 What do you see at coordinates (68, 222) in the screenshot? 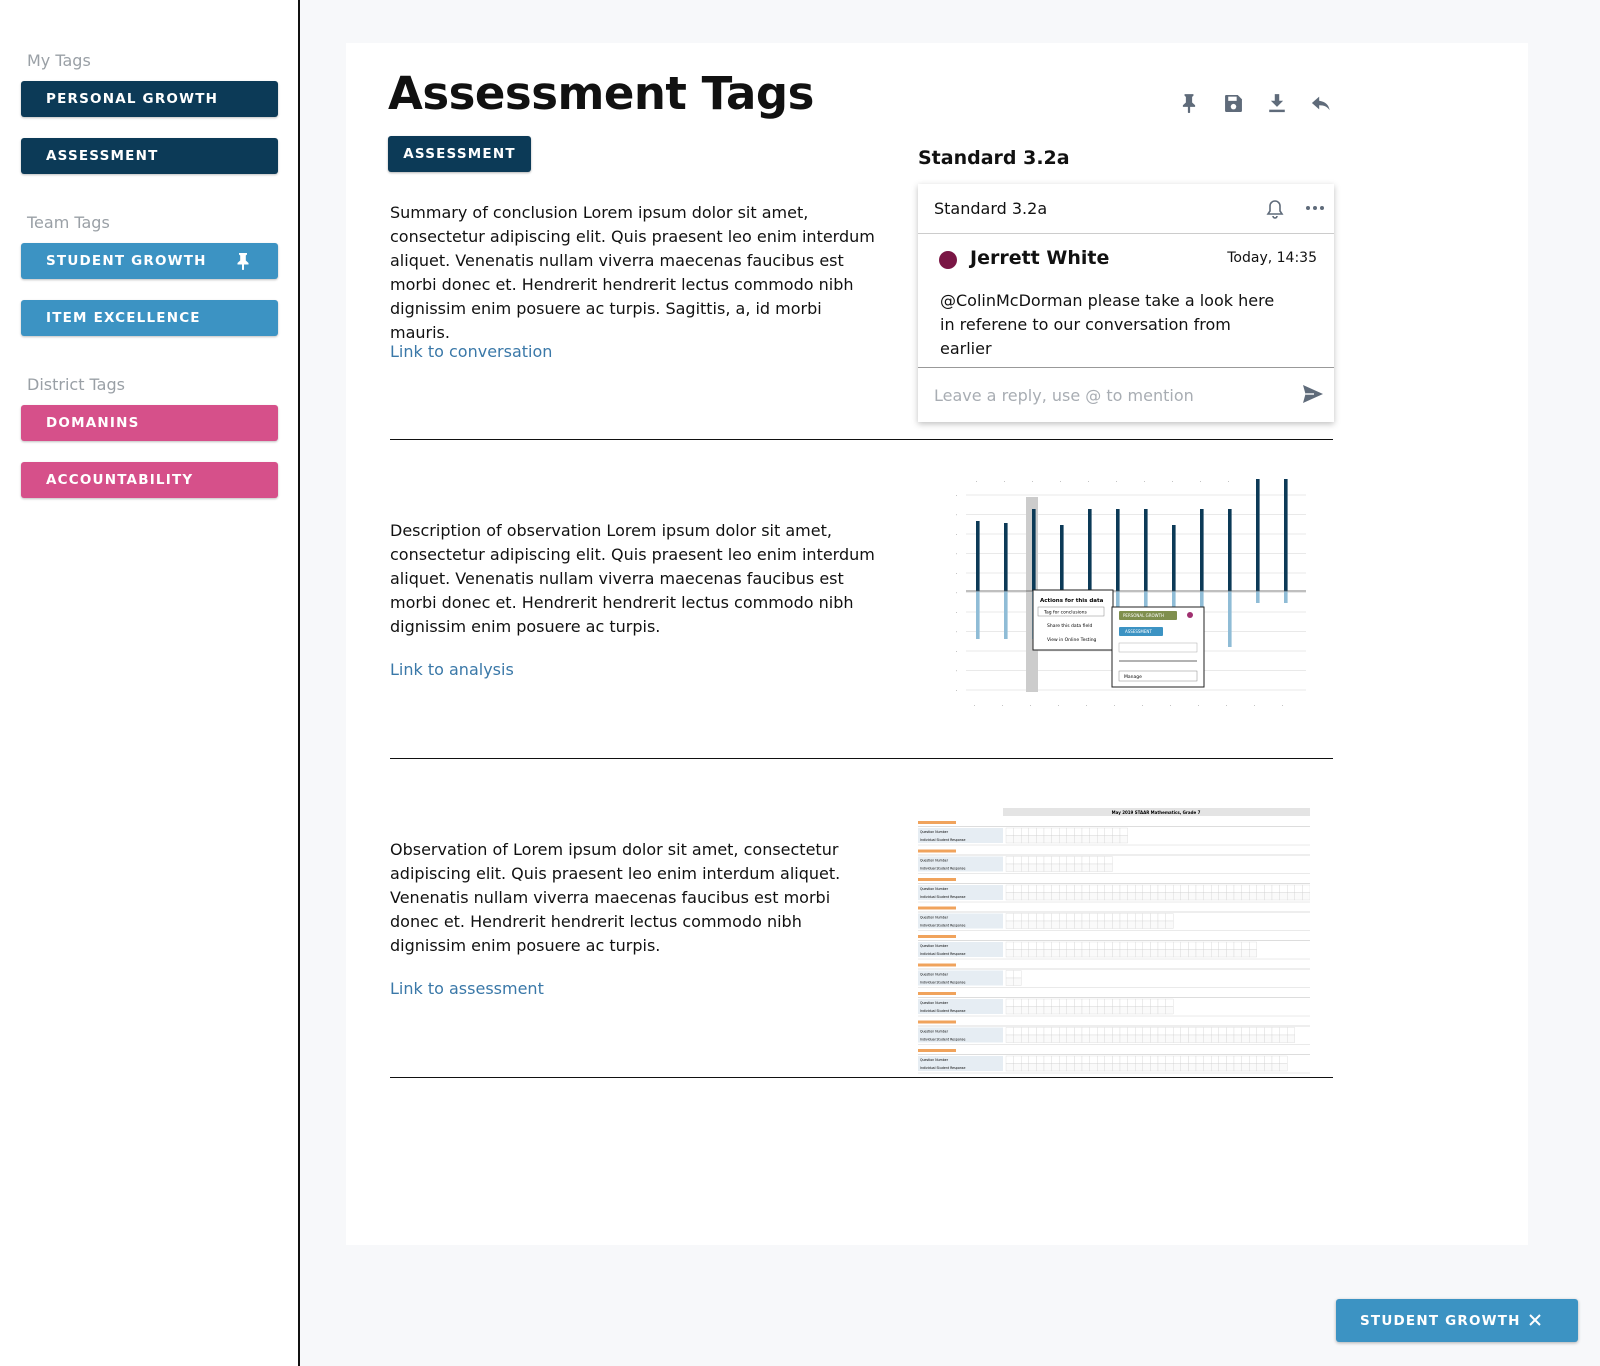
I see `section-label-team-tags: Team Tags` at bounding box center [68, 222].